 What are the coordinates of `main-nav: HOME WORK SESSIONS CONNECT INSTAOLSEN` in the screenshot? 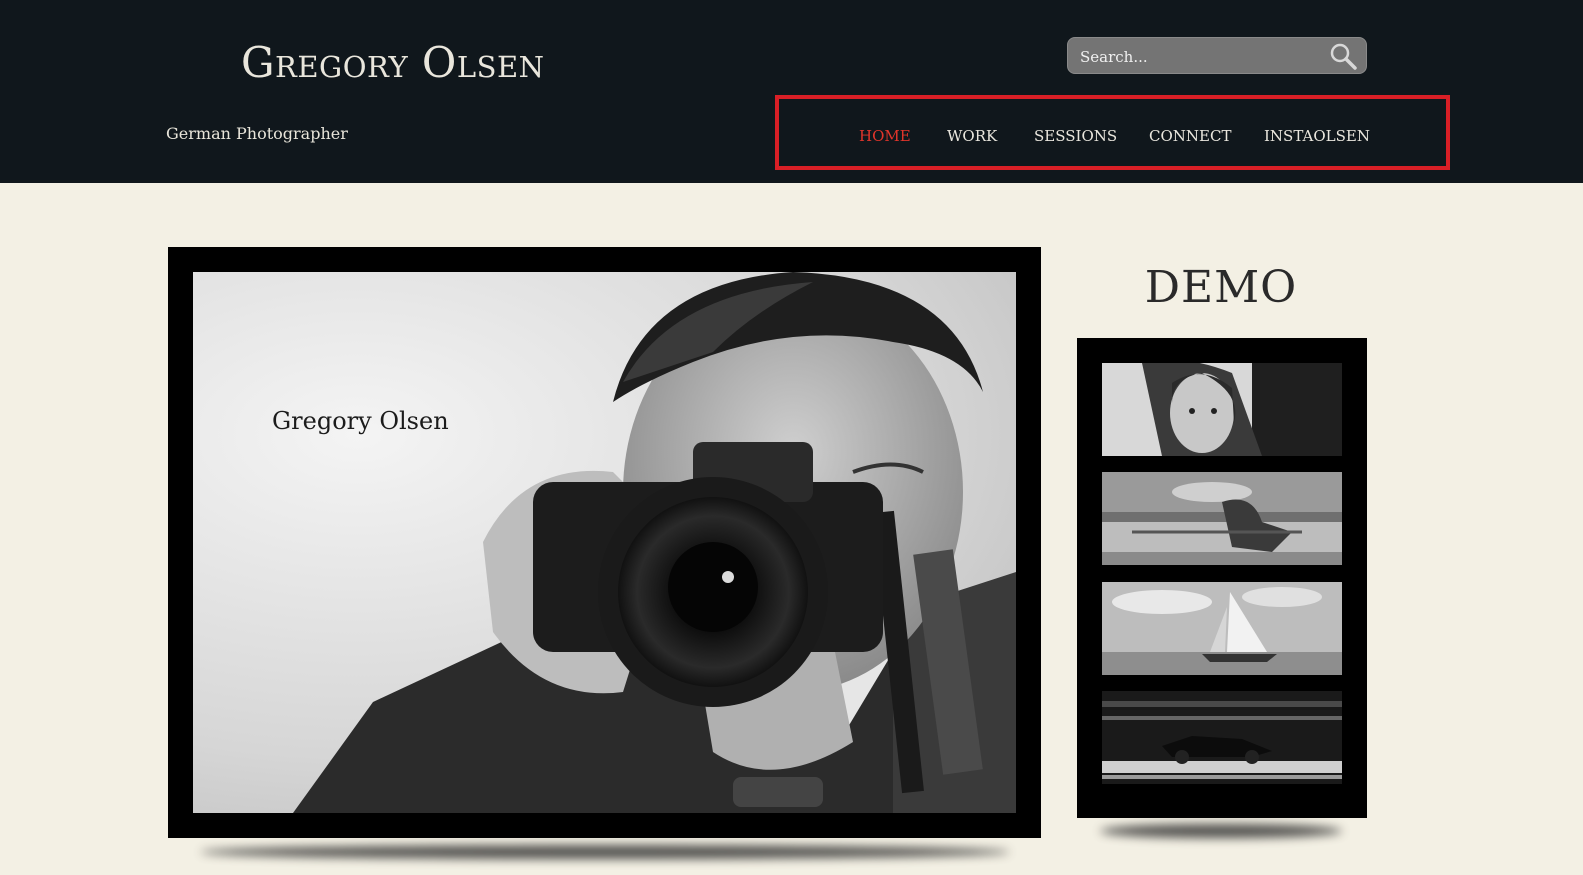 It's located at (1112, 132).